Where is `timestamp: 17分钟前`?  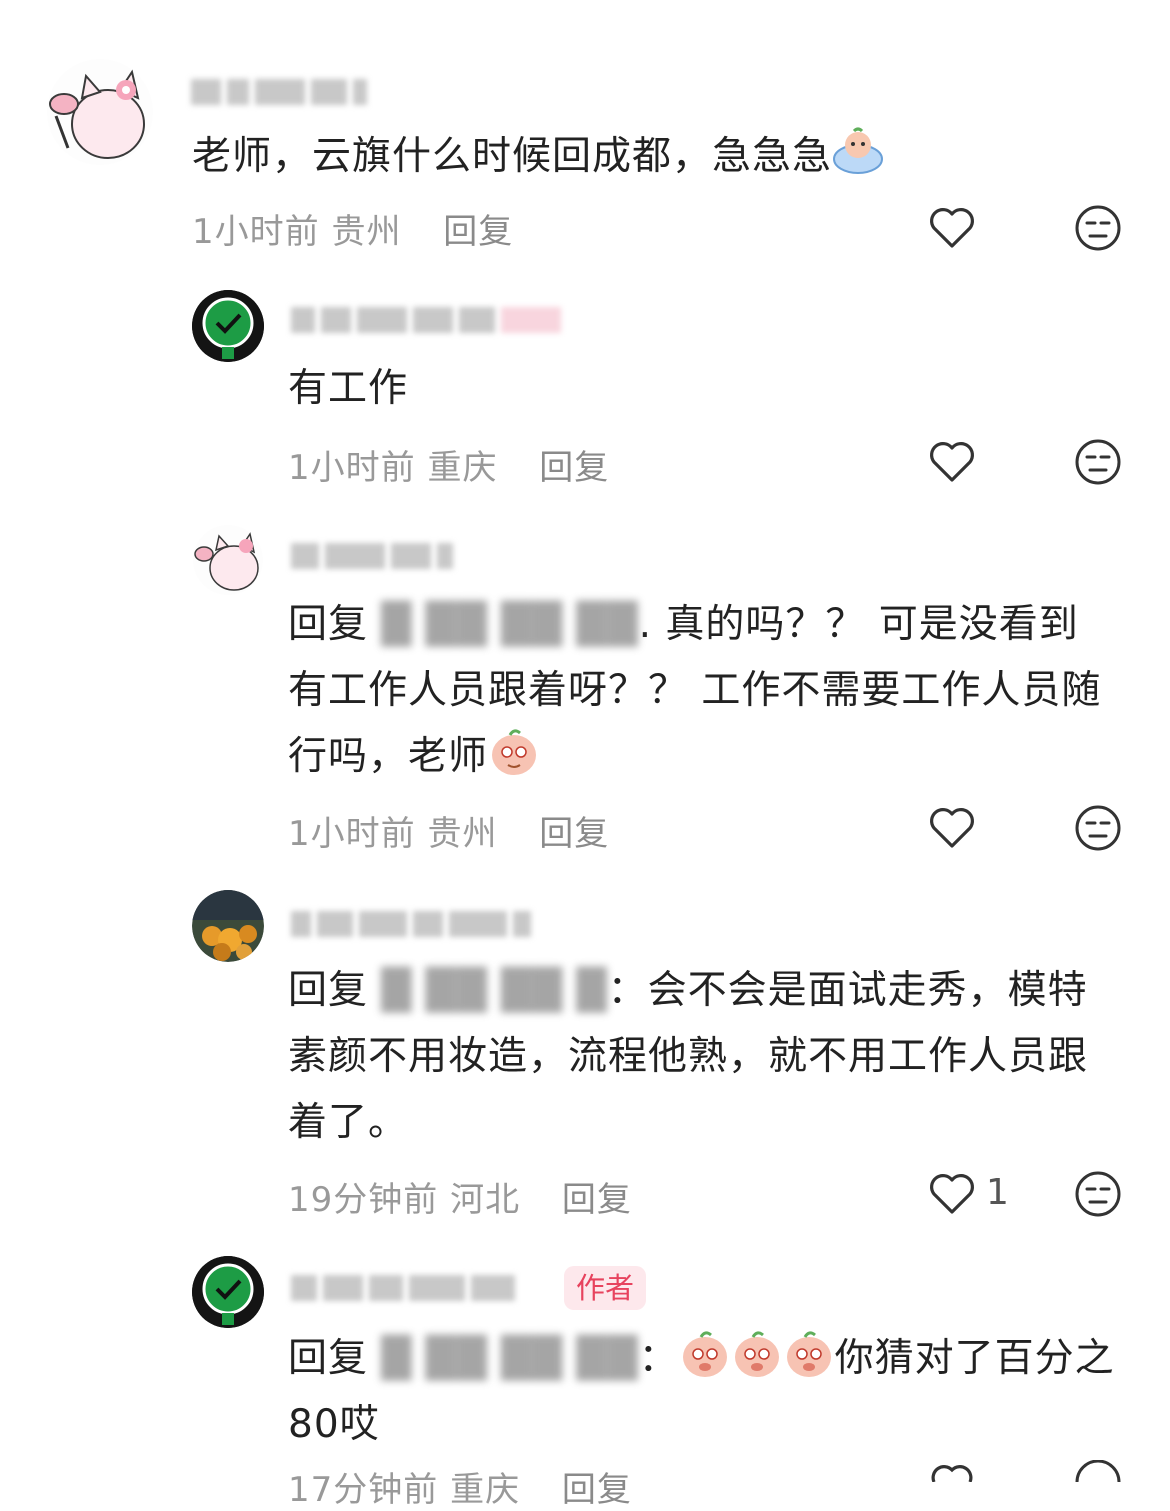 timestamp: 17分钟前 is located at coordinates (363, 1490).